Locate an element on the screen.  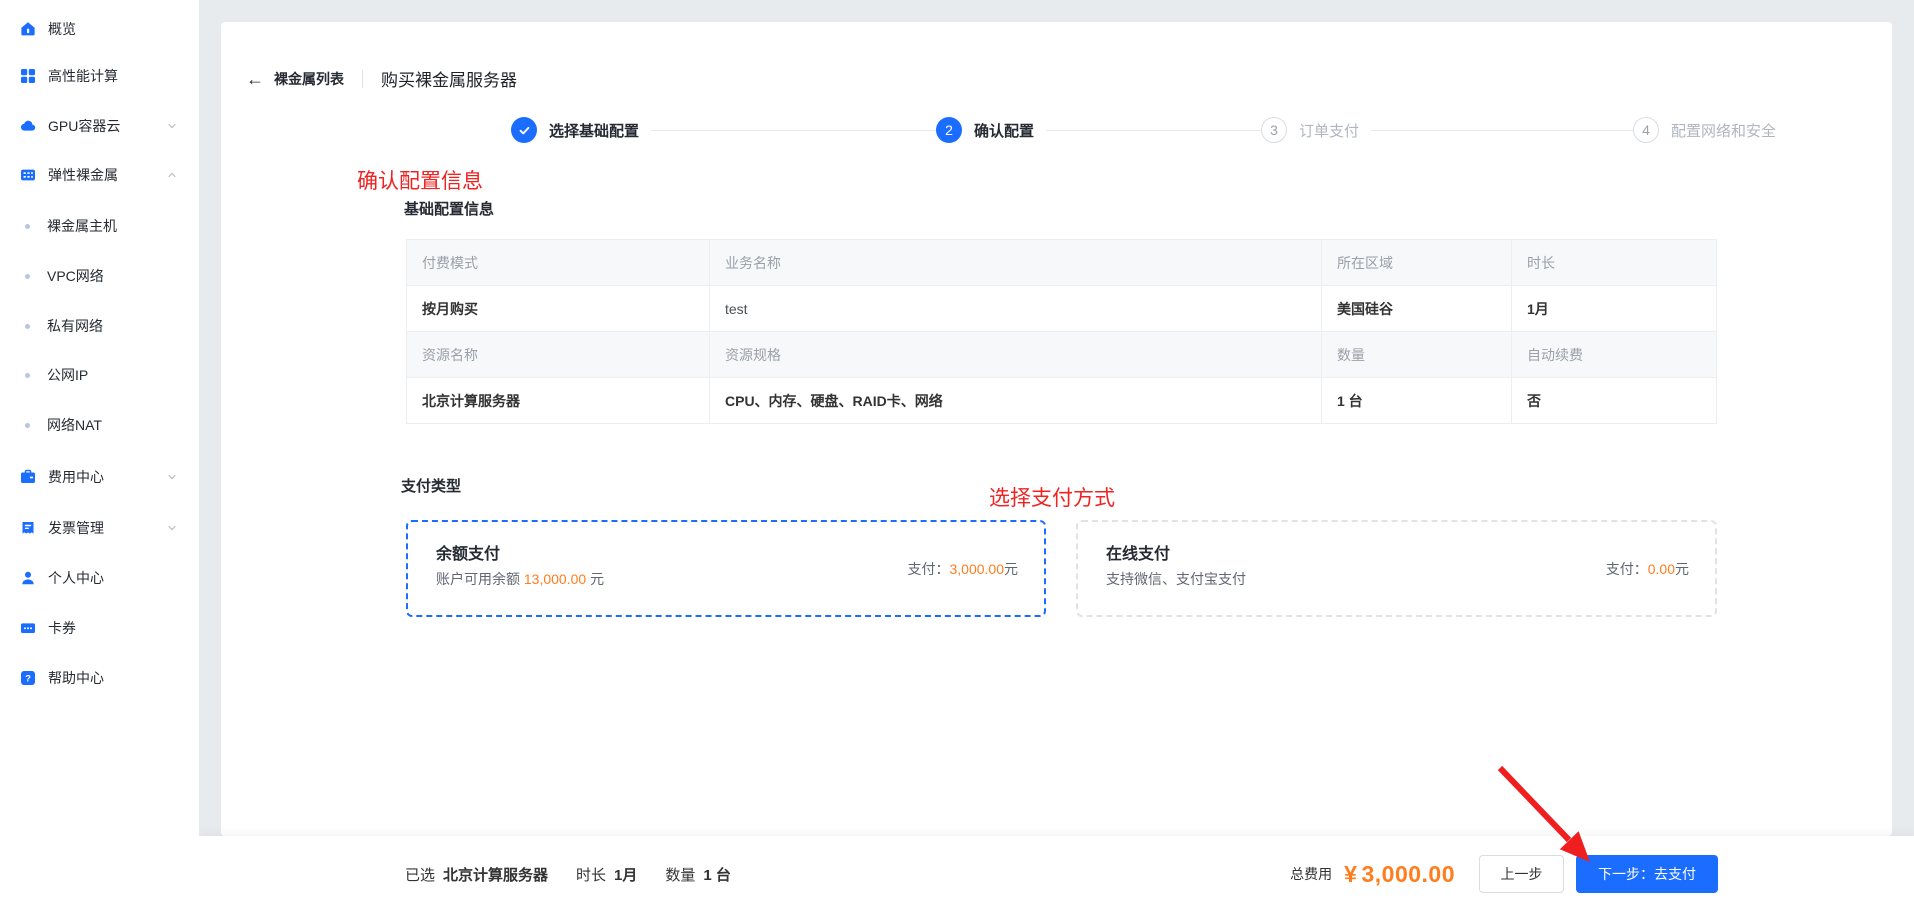
payment-option-desc: 支持微信、支付宝支付 is located at coordinates (1176, 579).